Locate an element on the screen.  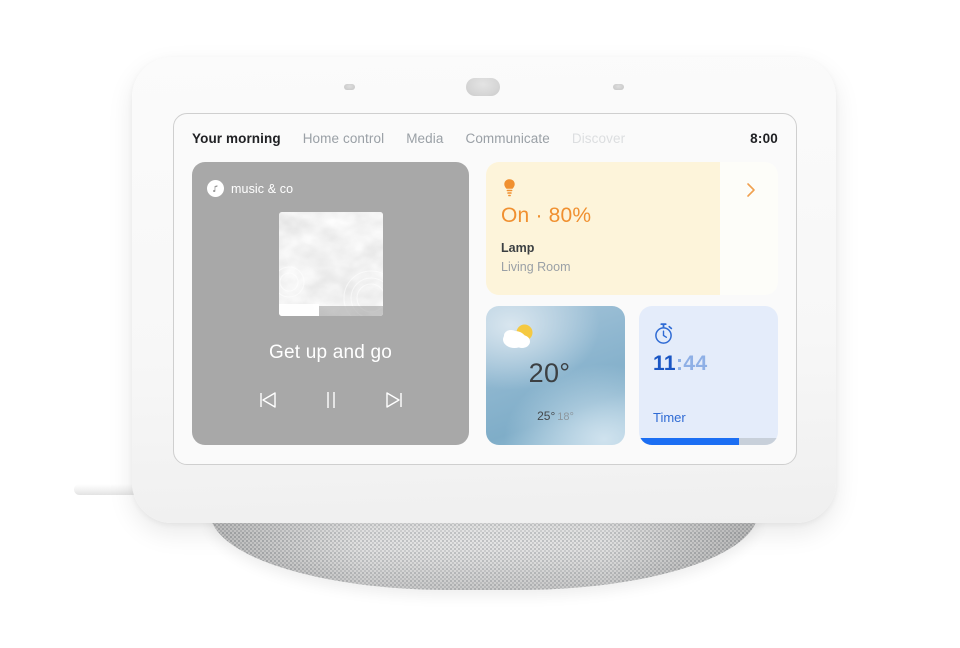
timer-card: 11:44 Timer is located at coordinates (708, 375).